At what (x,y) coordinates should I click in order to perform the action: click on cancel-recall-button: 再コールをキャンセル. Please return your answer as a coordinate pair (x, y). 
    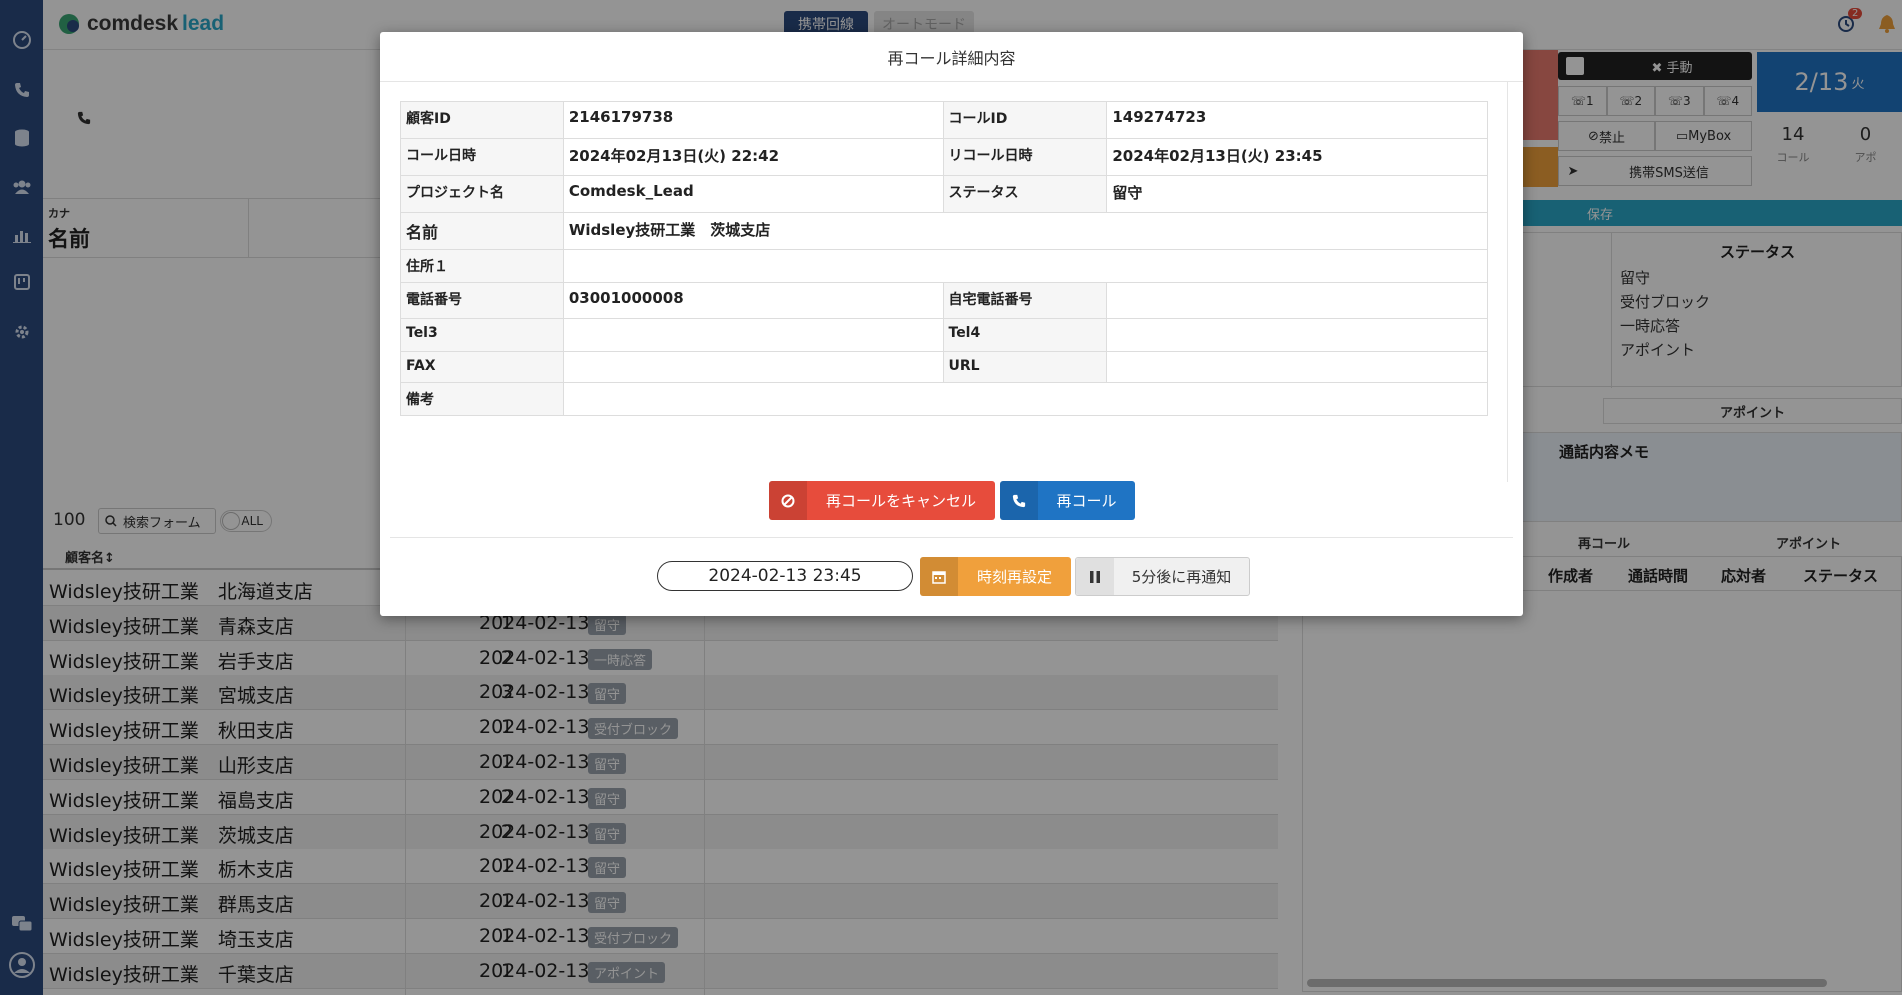
    Looking at the image, I should click on (882, 500).